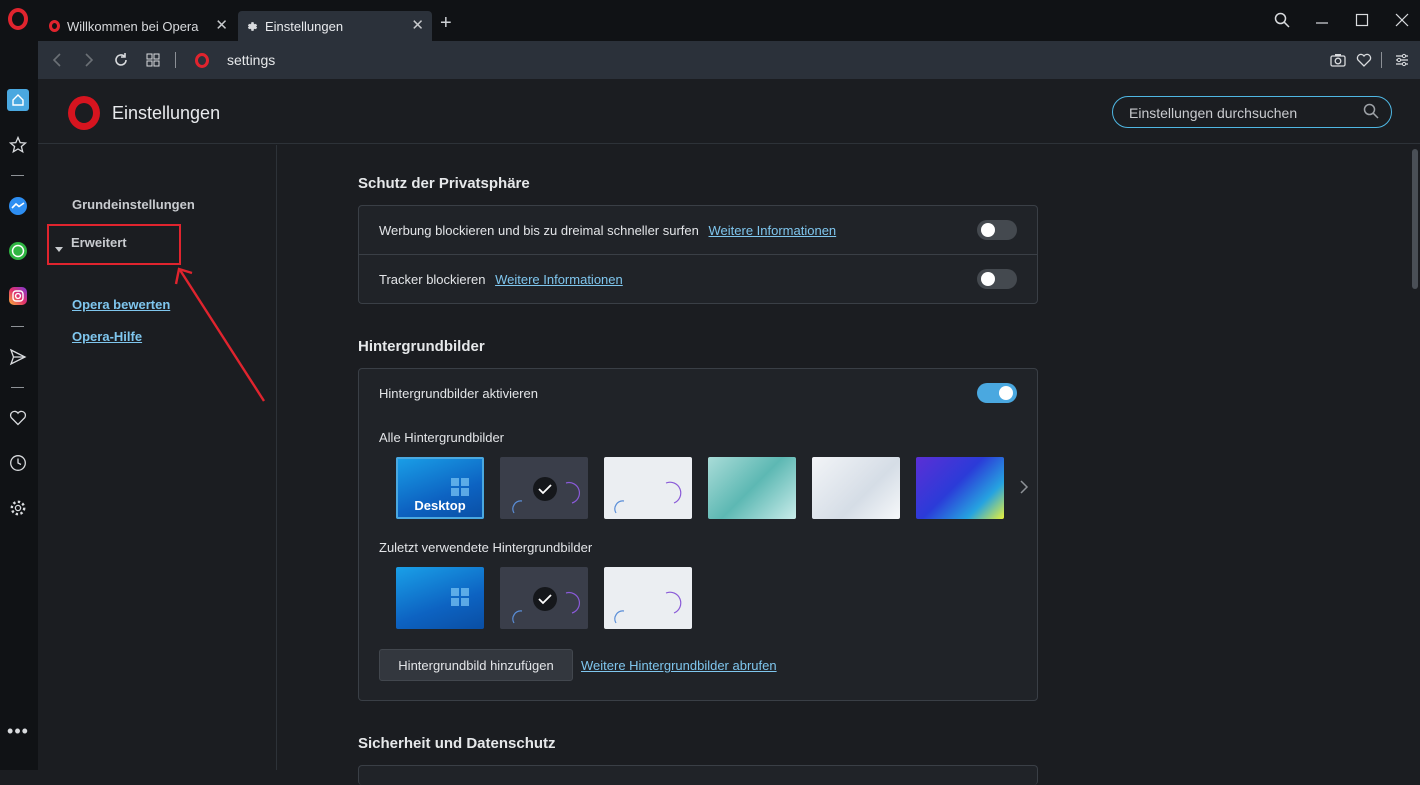  I want to click on ad-block-toggle, so click(997, 230).